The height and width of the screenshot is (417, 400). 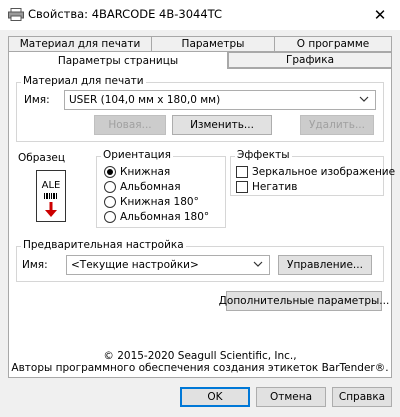 I want to click on ok-button: OK, so click(x=215, y=397).